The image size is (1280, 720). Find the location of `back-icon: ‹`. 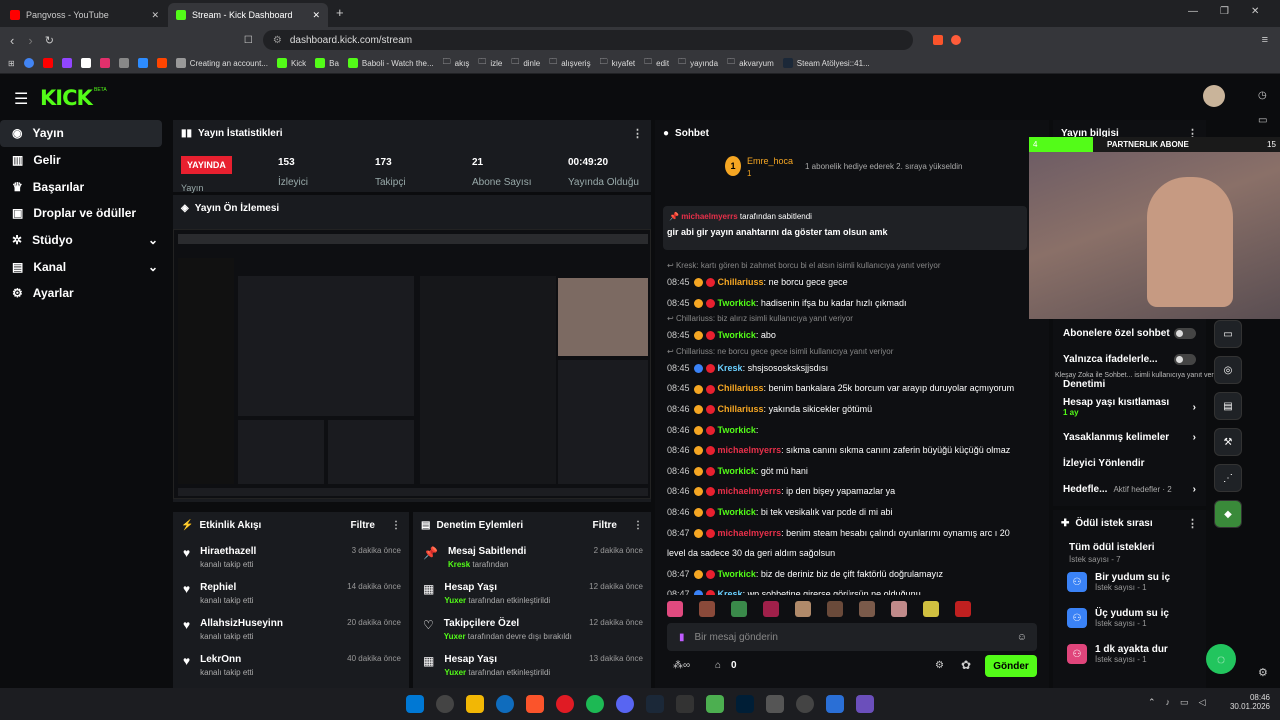

back-icon: ‹ is located at coordinates (12, 40).